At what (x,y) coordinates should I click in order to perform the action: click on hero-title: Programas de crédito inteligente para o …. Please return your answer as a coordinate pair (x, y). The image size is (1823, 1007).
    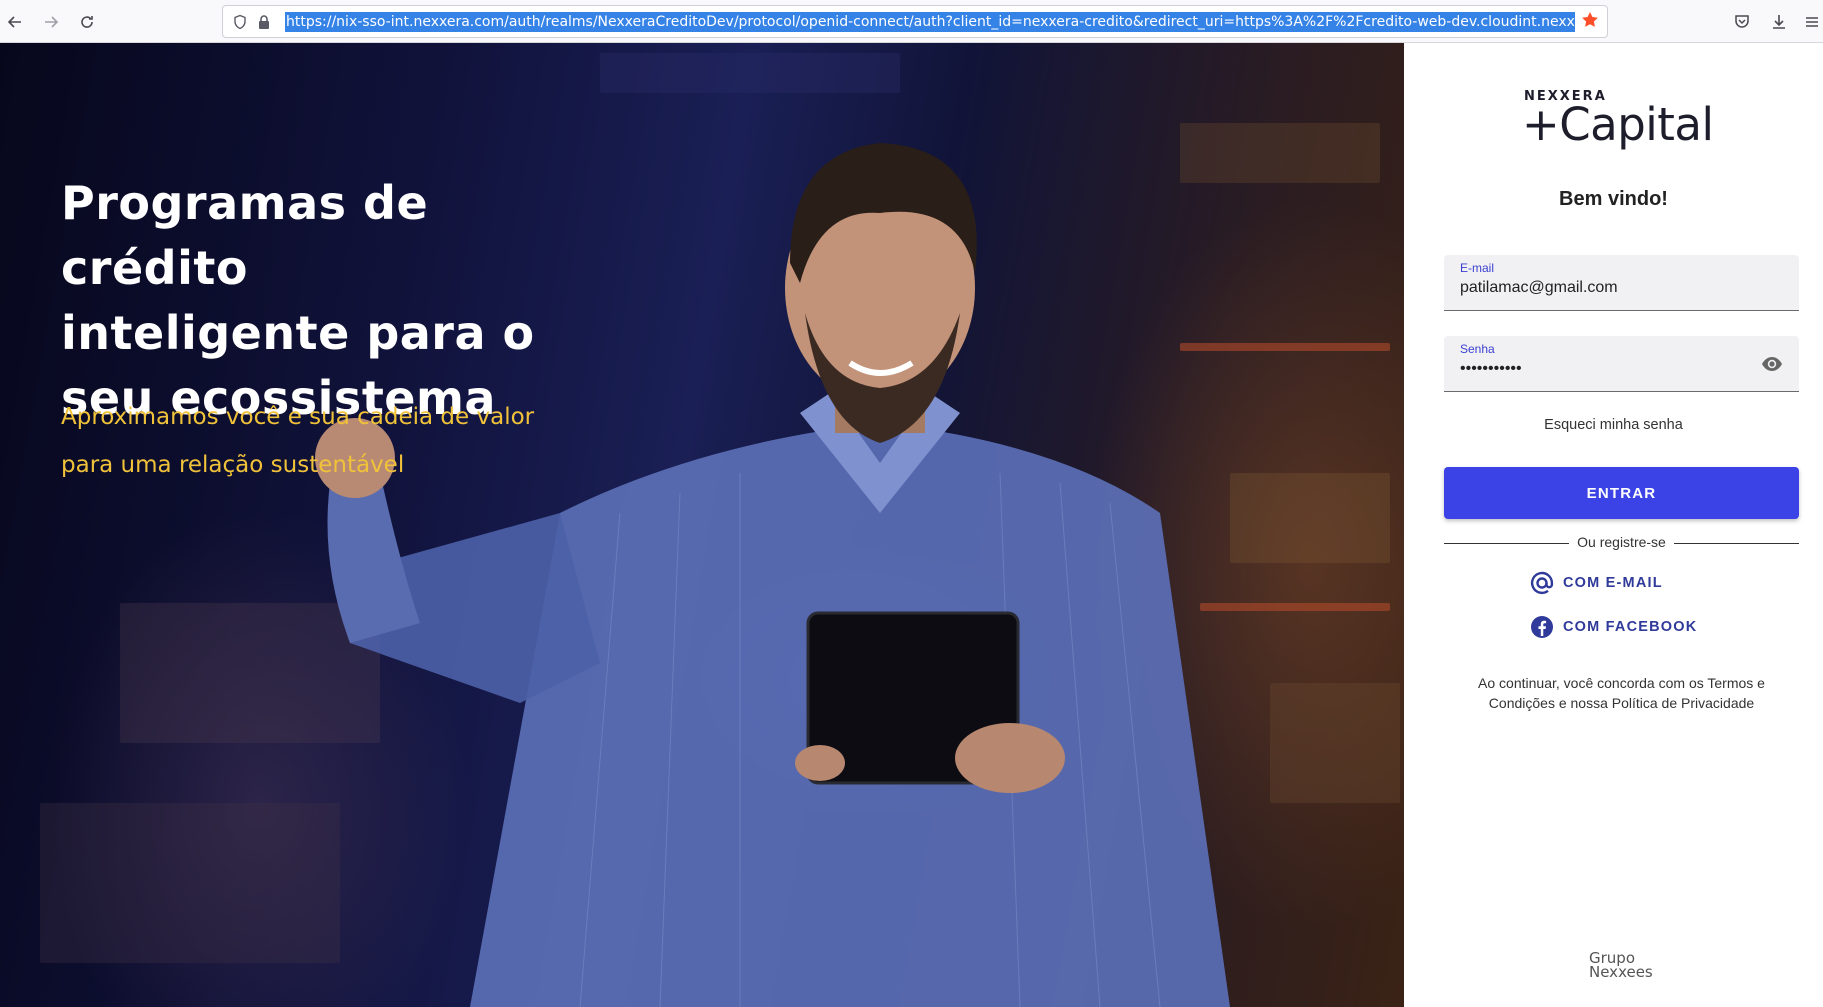
    Looking at the image, I should click on (341, 301).